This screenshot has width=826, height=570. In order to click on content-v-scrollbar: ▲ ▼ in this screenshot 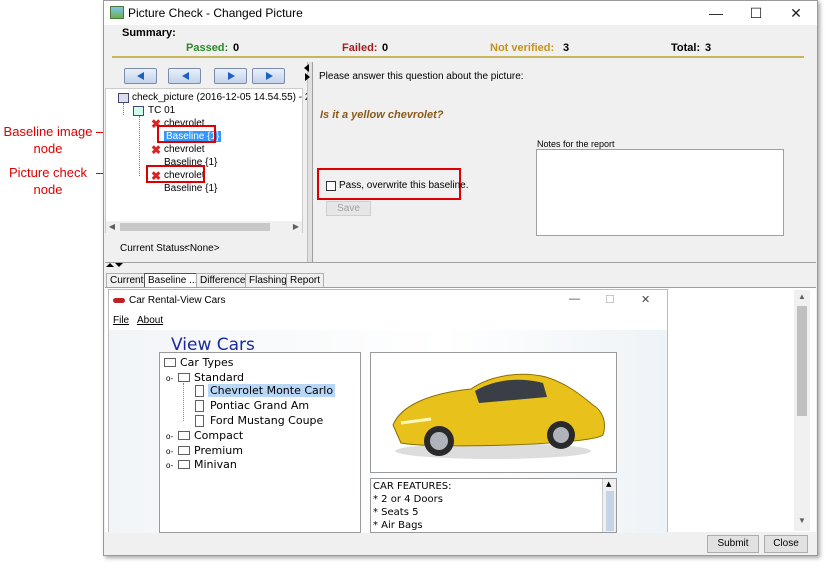, I will do `click(802, 410)`.